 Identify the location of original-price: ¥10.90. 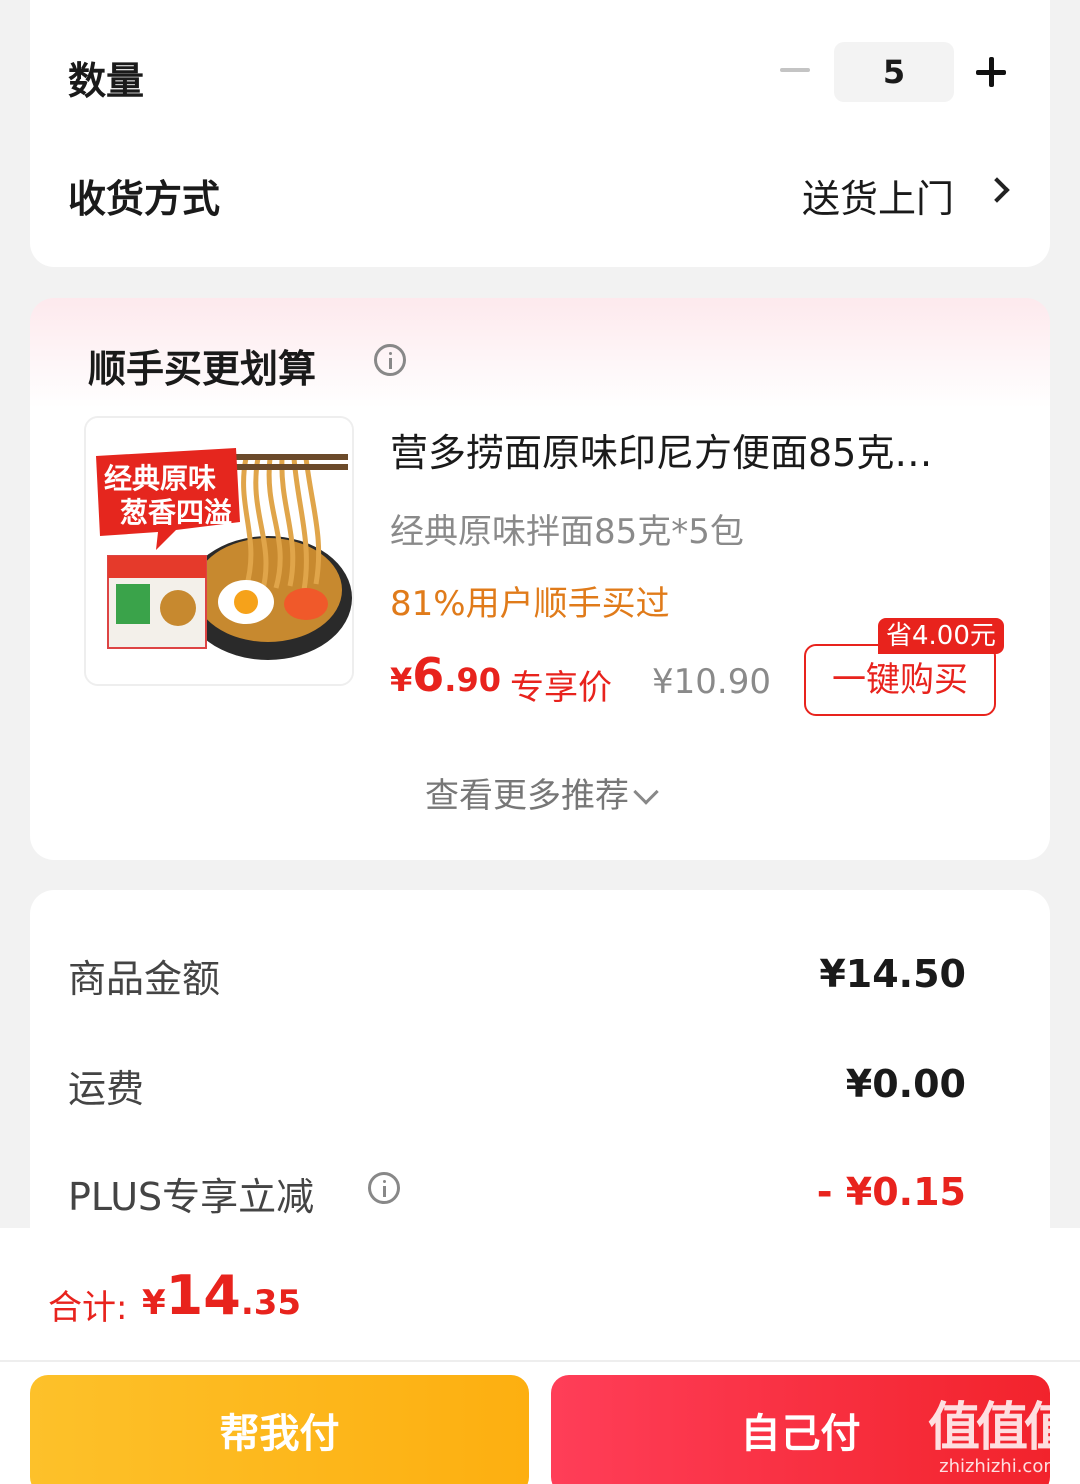
(711, 682).